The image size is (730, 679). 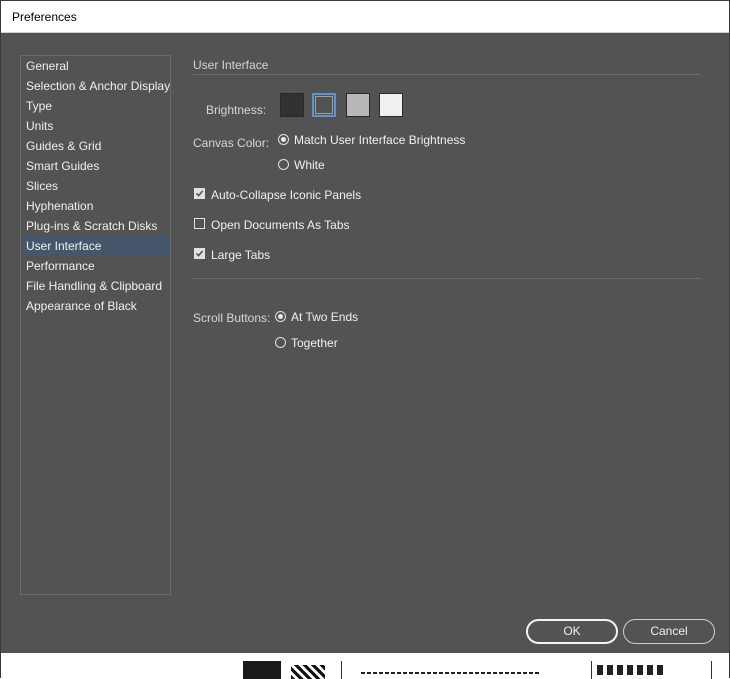 I want to click on canvas-match-ui-label: Match User Interface Brightness, so click(x=379, y=140).